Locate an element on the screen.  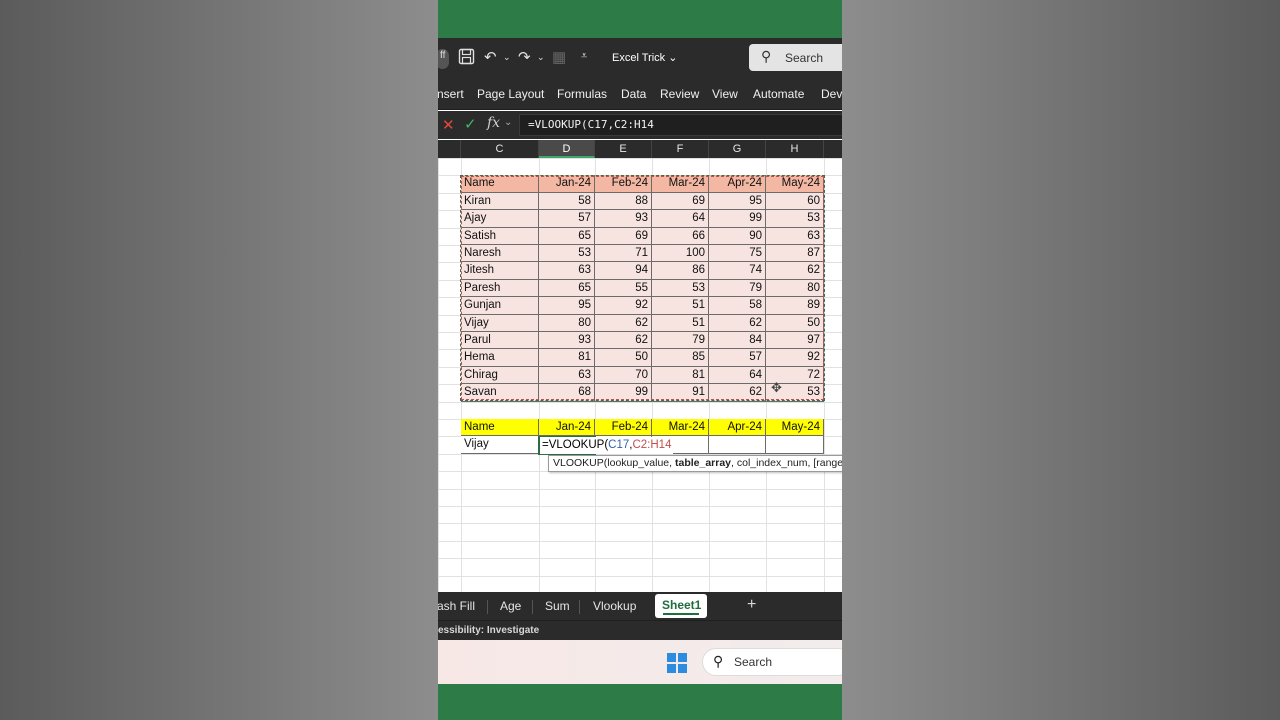
table-cell: 86 is located at coordinates (680, 271).